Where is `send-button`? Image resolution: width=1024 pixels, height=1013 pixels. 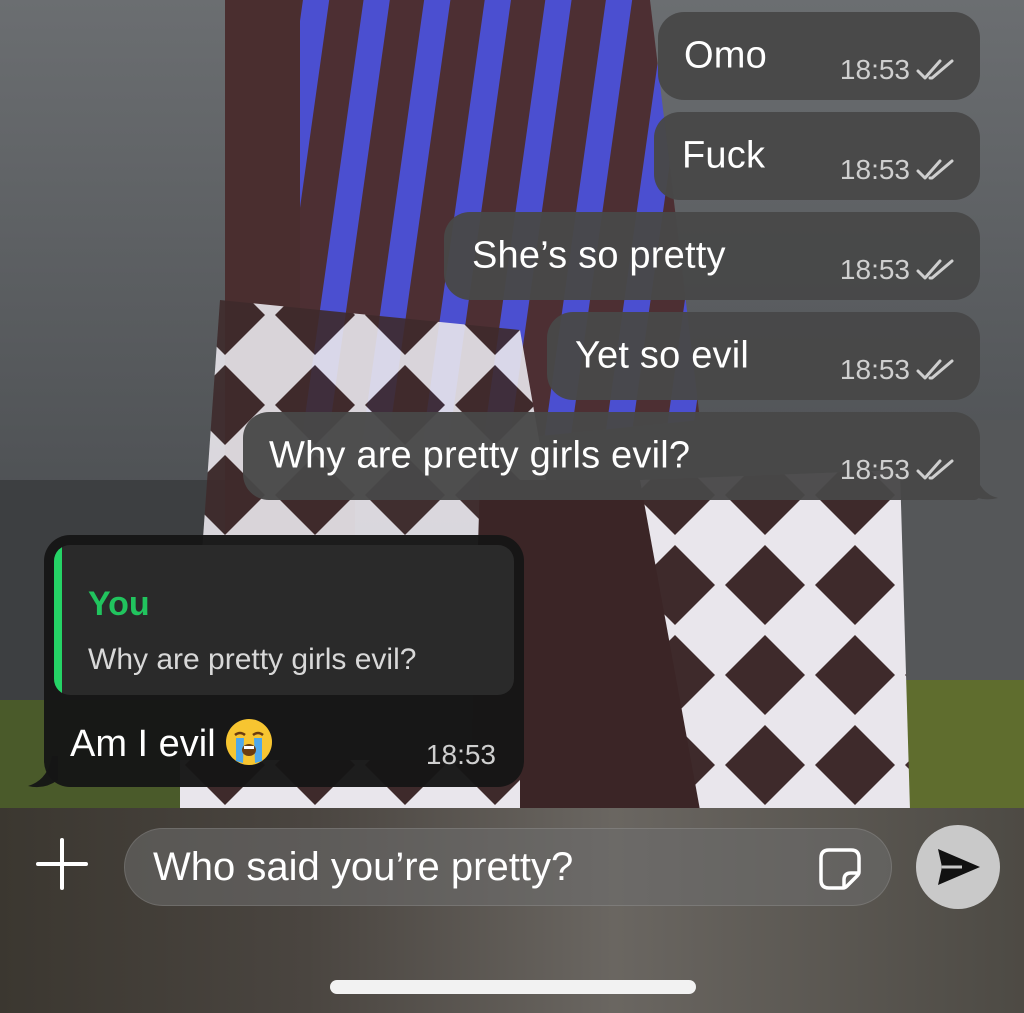 send-button is located at coordinates (958, 867).